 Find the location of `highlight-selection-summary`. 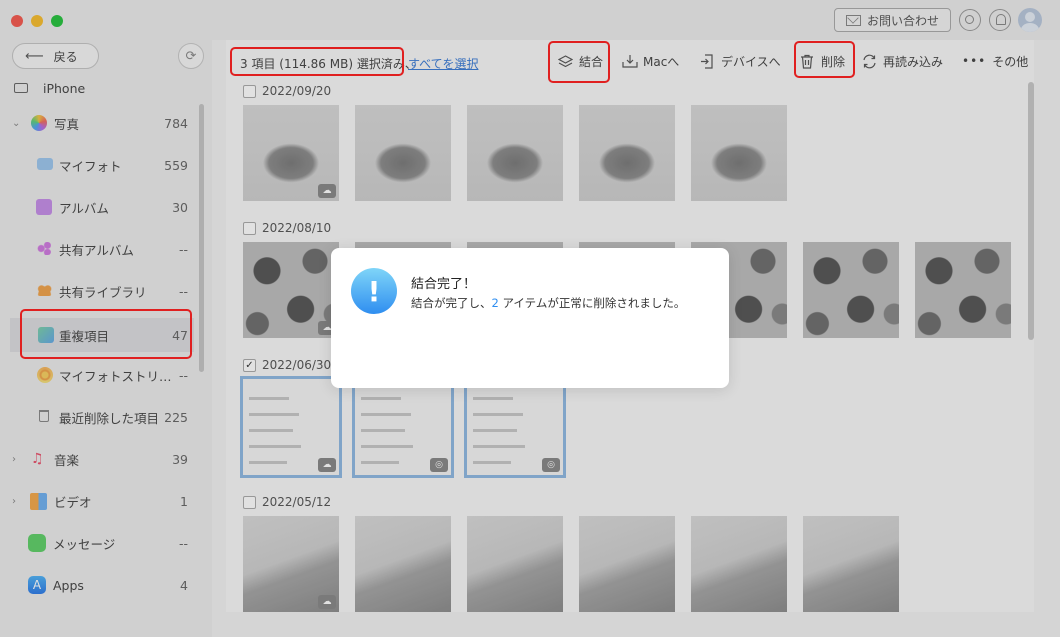

highlight-selection-summary is located at coordinates (317, 61).